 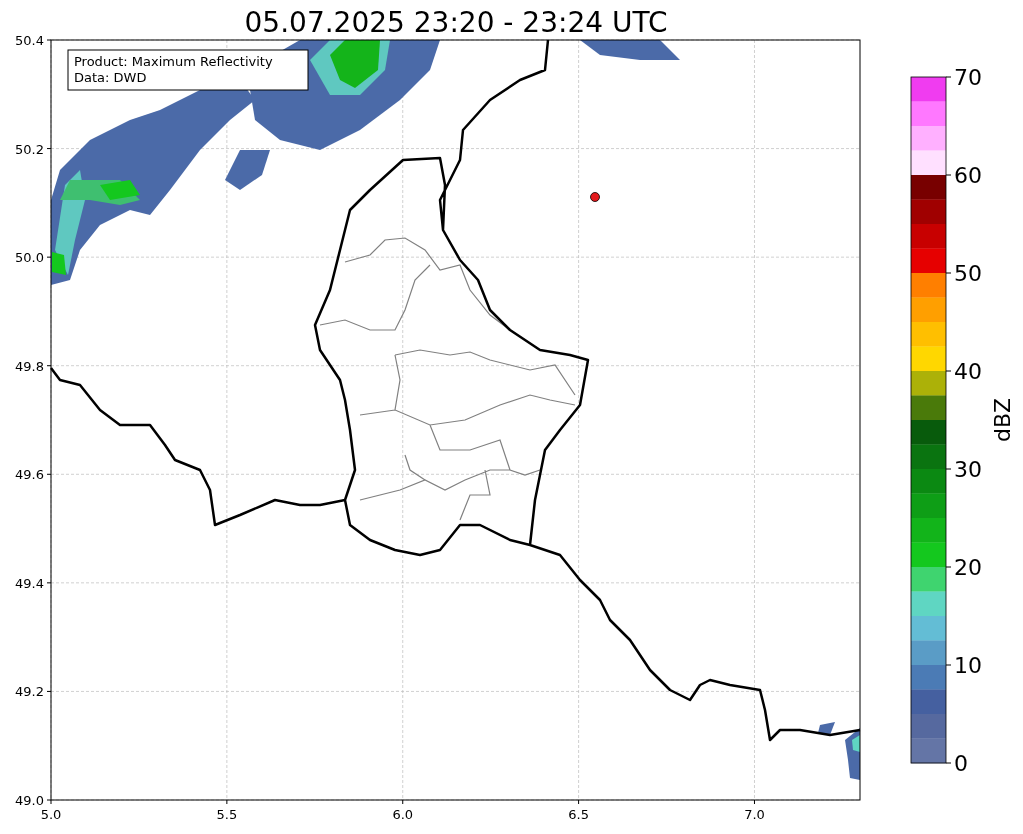 What do you see at coordinates (403, 814) in the screenshot?
I see `tick-label: 6.0` at bounding box center [403, 814].